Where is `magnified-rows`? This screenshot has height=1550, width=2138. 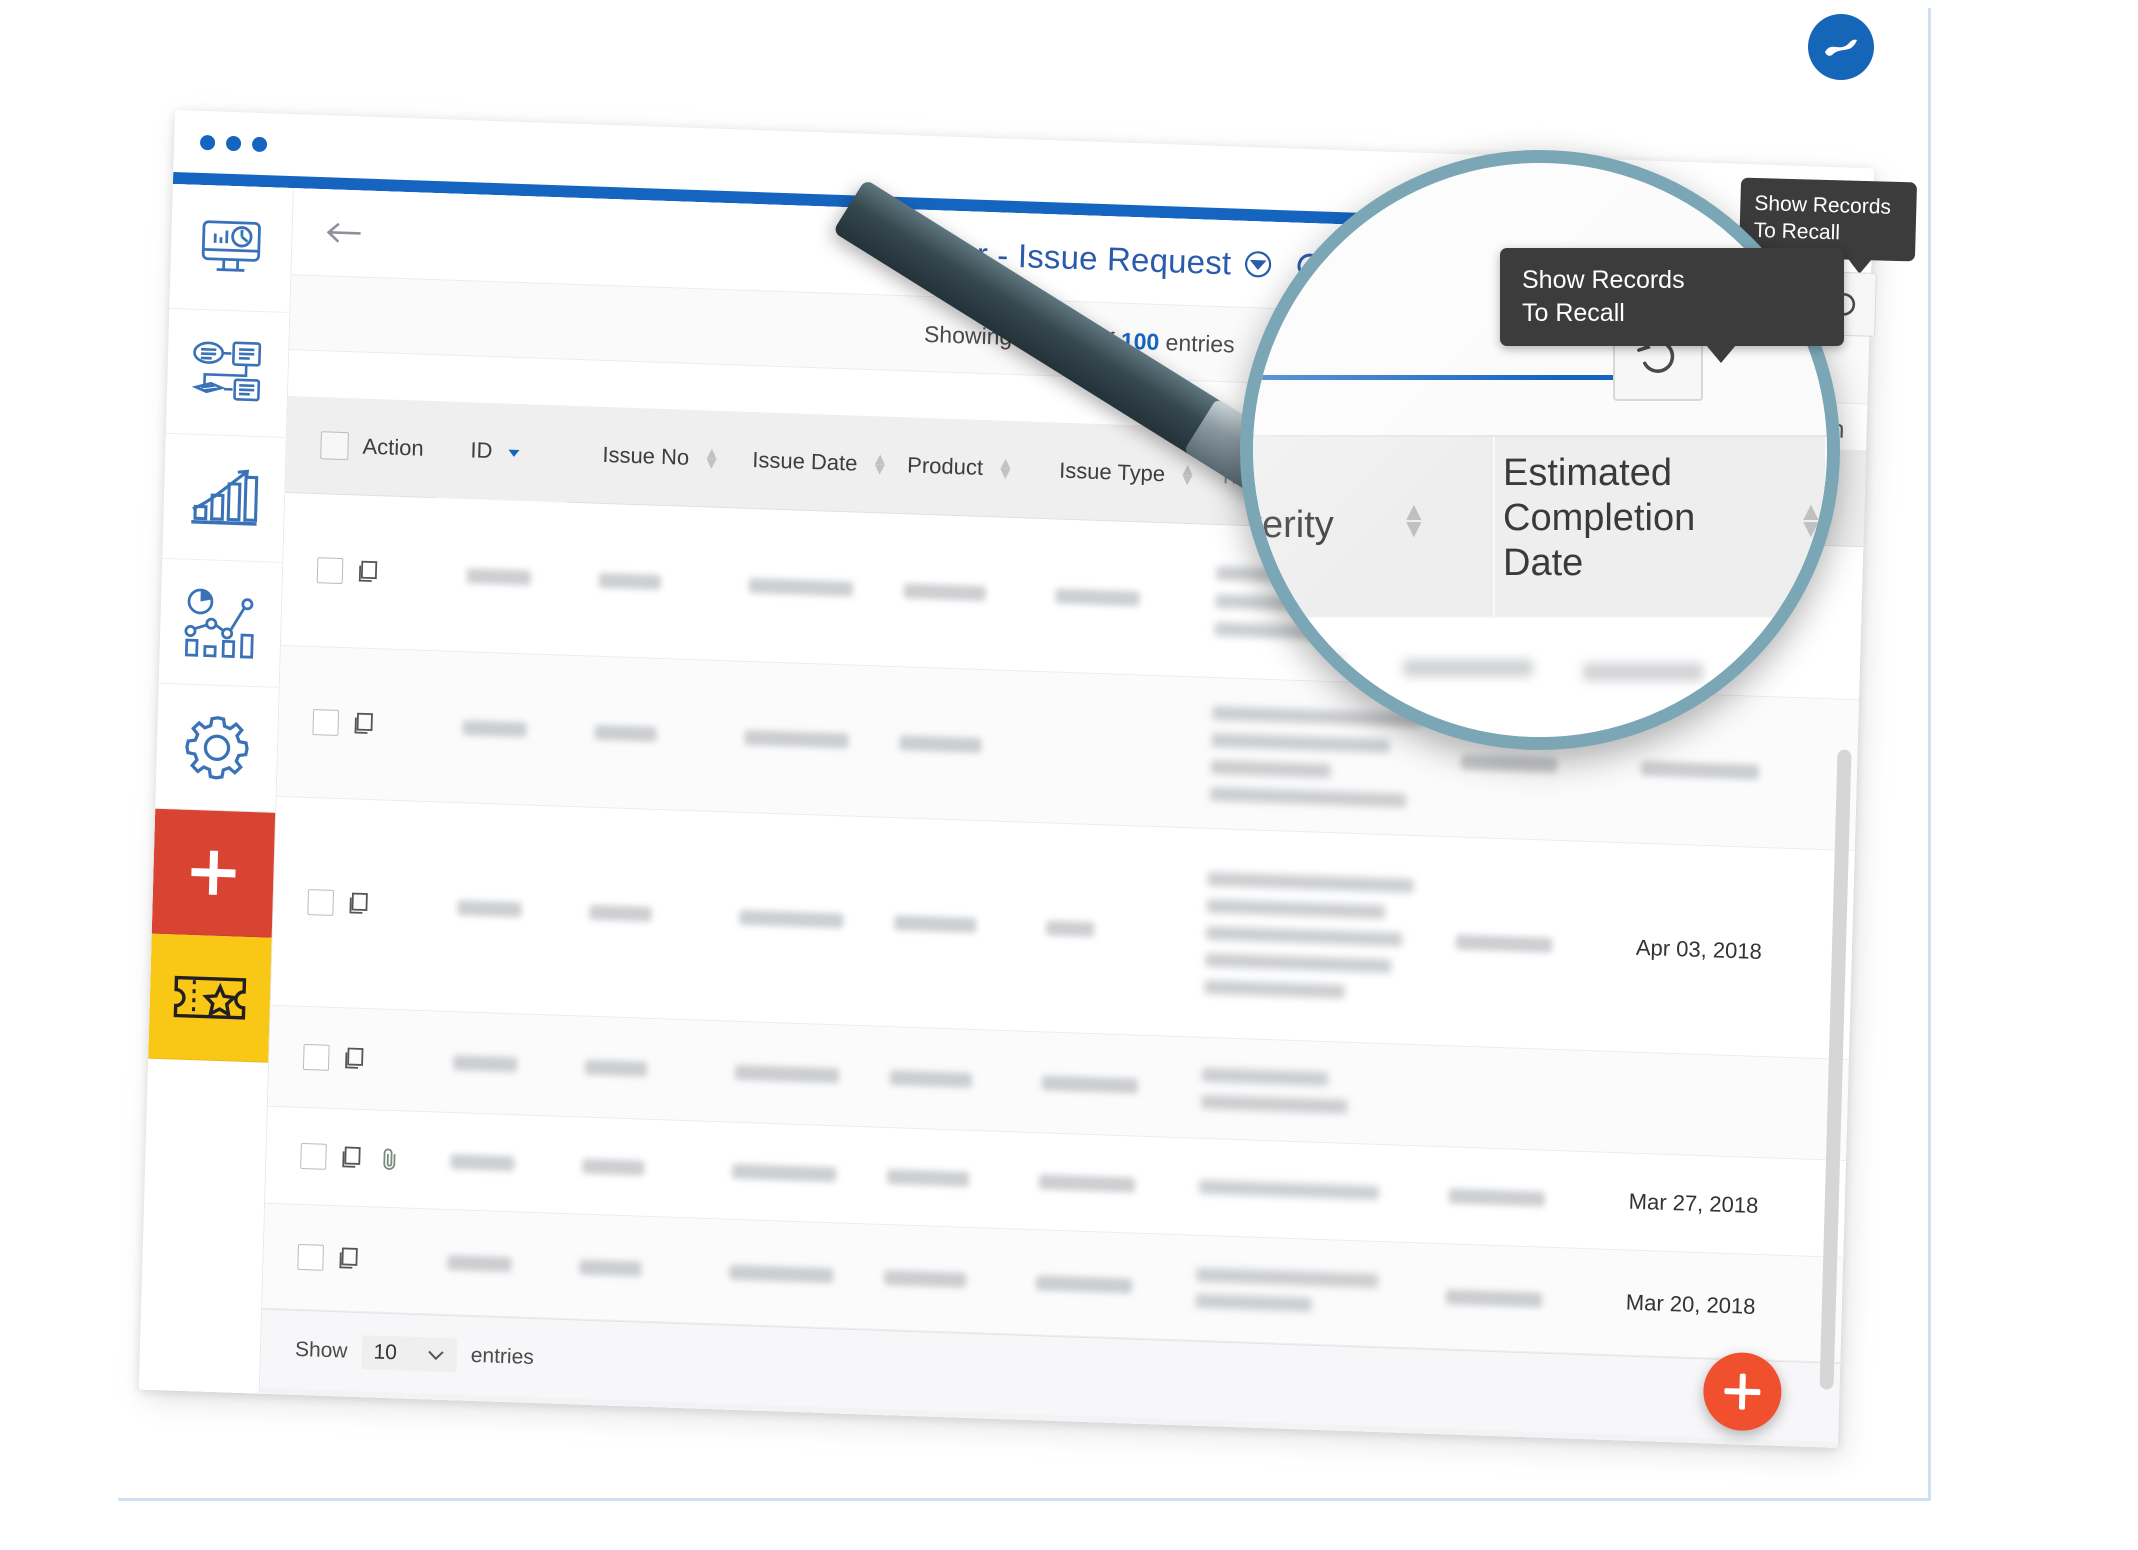
magnified-rows is located at coordinates (1540, 678).